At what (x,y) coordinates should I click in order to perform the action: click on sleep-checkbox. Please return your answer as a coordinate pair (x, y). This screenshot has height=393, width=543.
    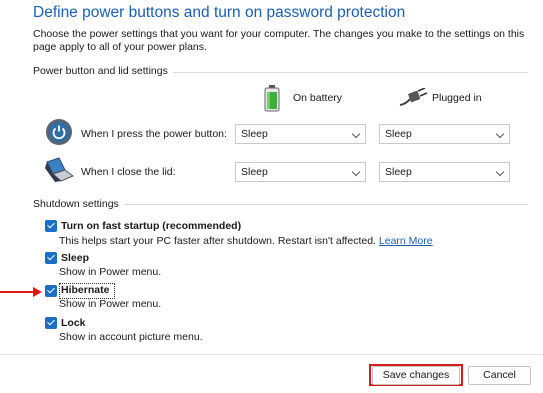
    Looking at the image, I should click on (51, 258).